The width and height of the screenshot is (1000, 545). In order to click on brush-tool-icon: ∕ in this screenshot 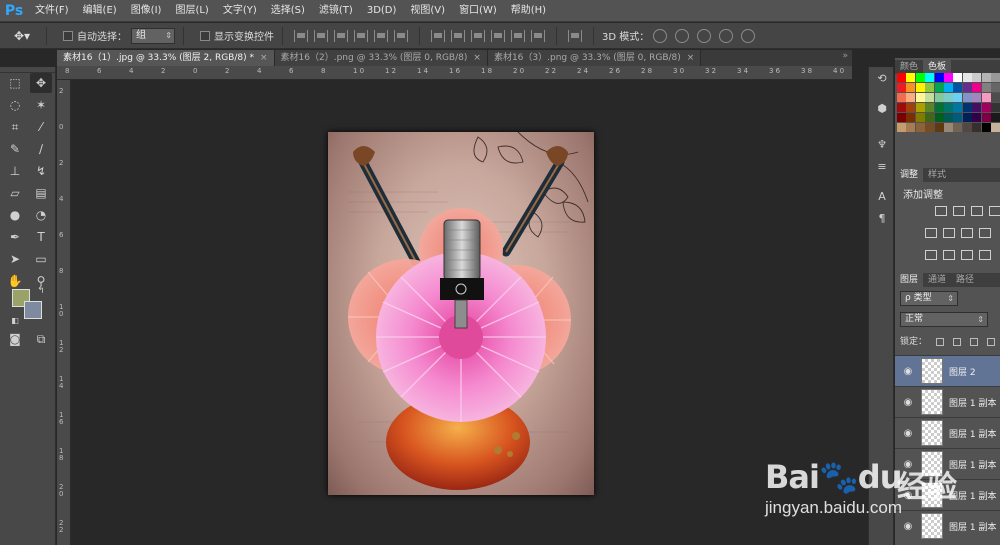, I will do `click(41, 149)`.